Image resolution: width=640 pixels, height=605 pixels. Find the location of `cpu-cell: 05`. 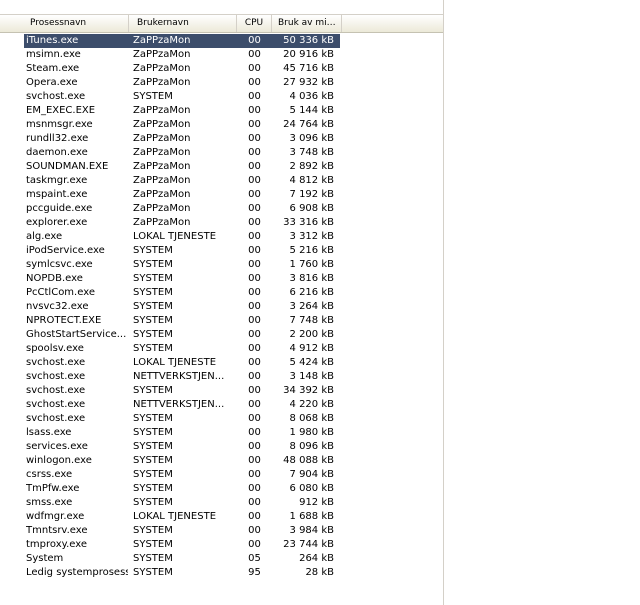

cpu-cell: 05 is located at coordinates (254, 558).